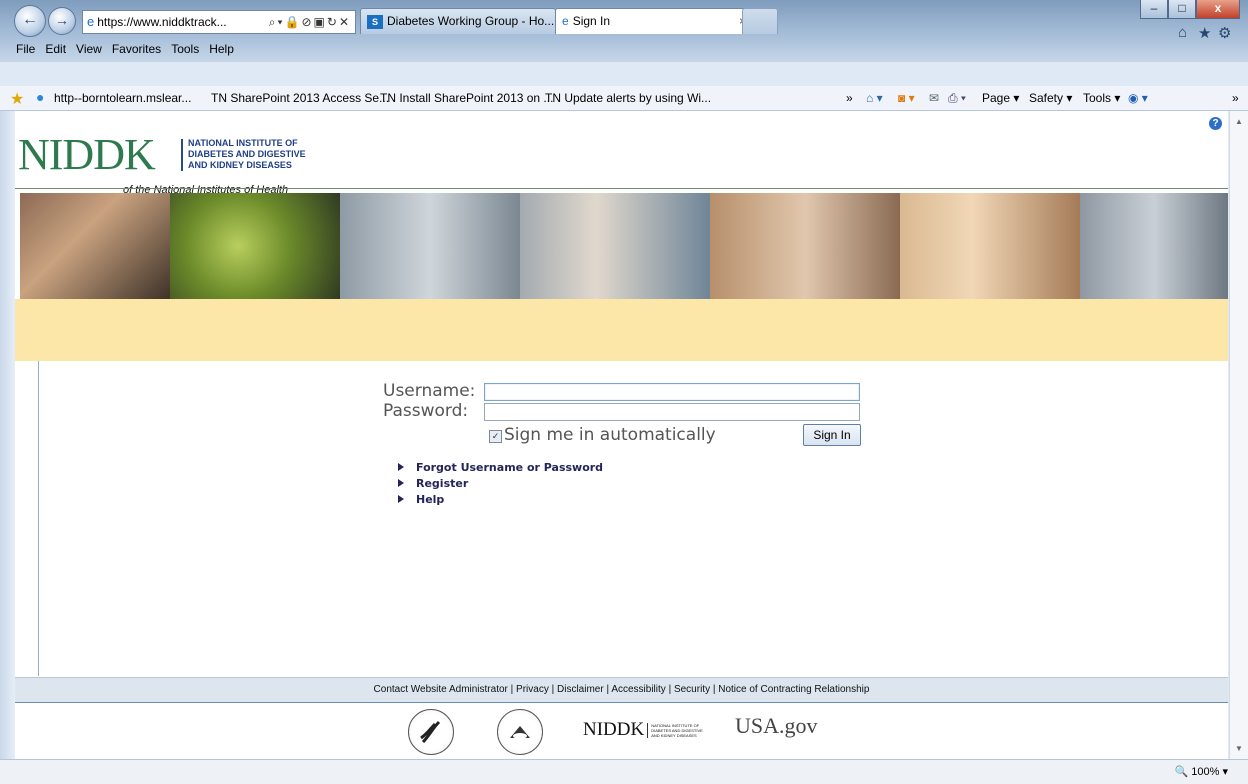 The height and width of the screenshot is (784, 1248). Describe the element at coordinates (40, 97) in the screenshot. I see `favorites-icon: ●` at that location.